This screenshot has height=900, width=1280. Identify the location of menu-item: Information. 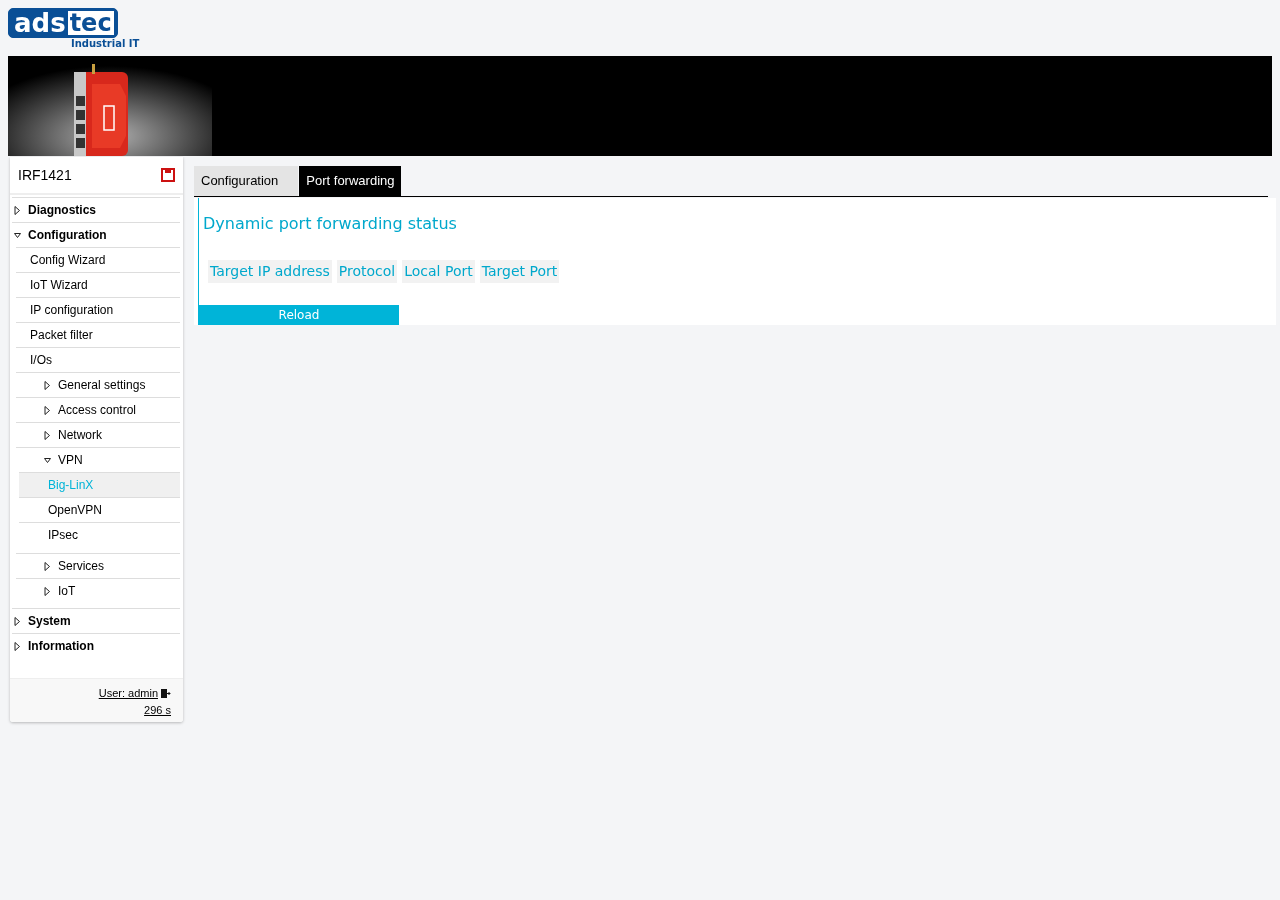
(61, 646).